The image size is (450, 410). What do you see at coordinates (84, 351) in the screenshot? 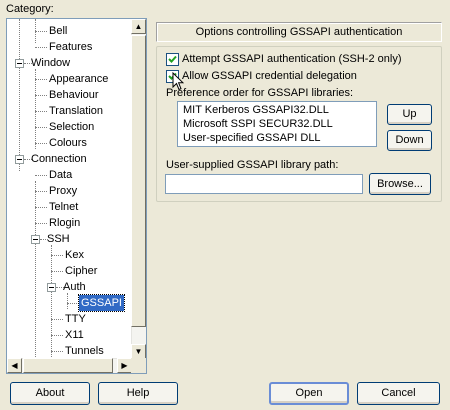
I see `tree-item-tunnels: Tunnels` at bounding box center [84, 351].